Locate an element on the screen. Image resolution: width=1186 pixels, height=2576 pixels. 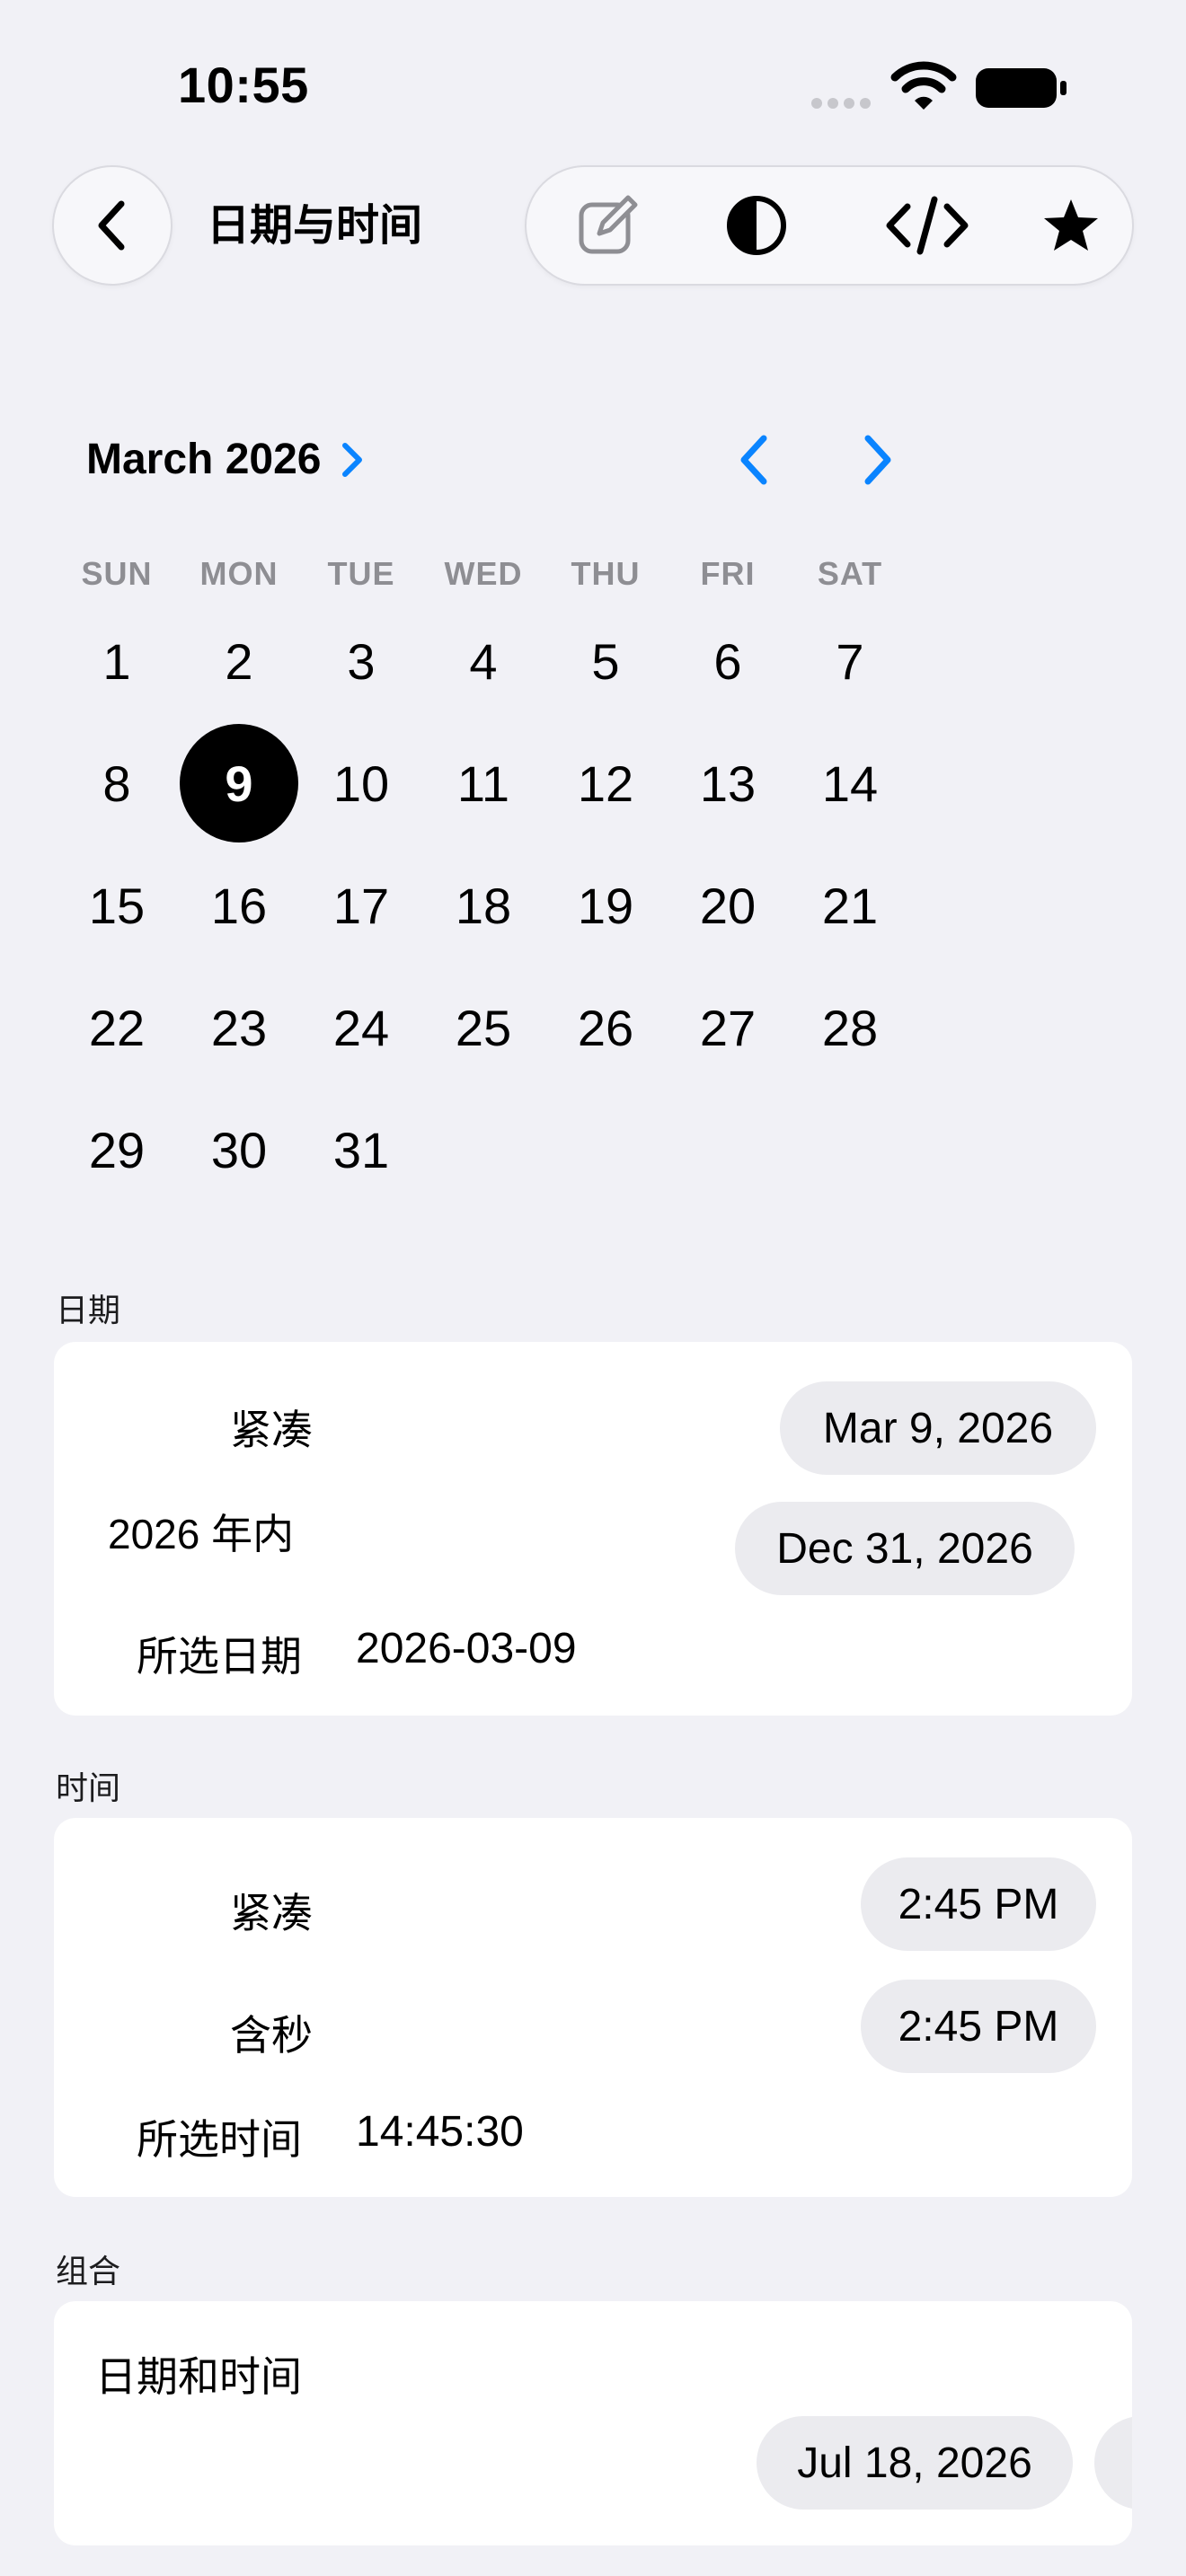
calendar-day: 4 is located at coordinates (483, 661).